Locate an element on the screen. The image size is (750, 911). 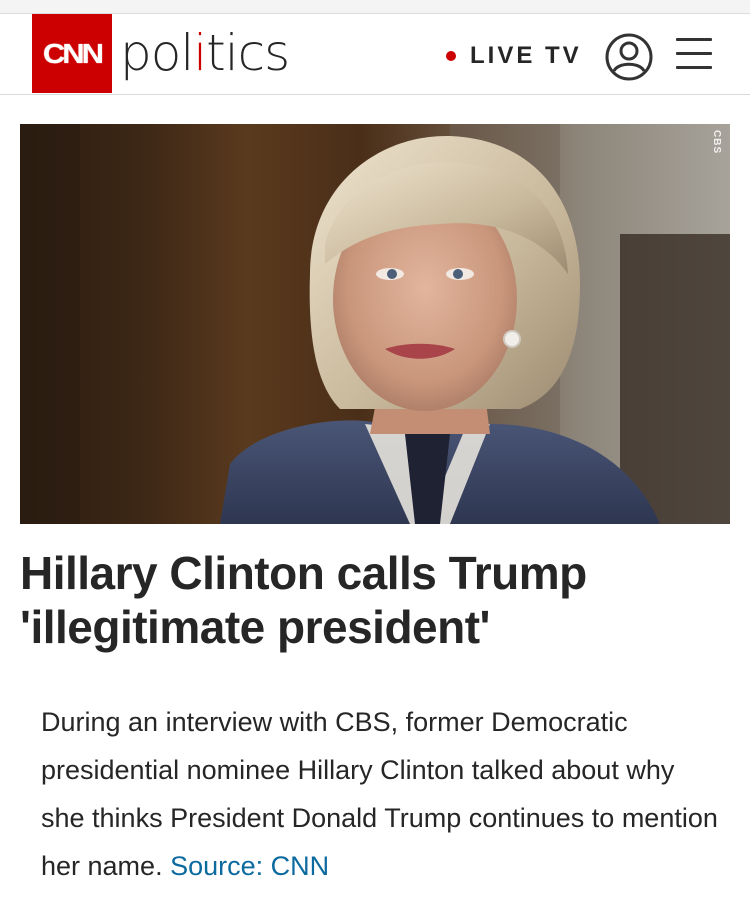
section-title-accent: i is located at coordinates (200, 53).